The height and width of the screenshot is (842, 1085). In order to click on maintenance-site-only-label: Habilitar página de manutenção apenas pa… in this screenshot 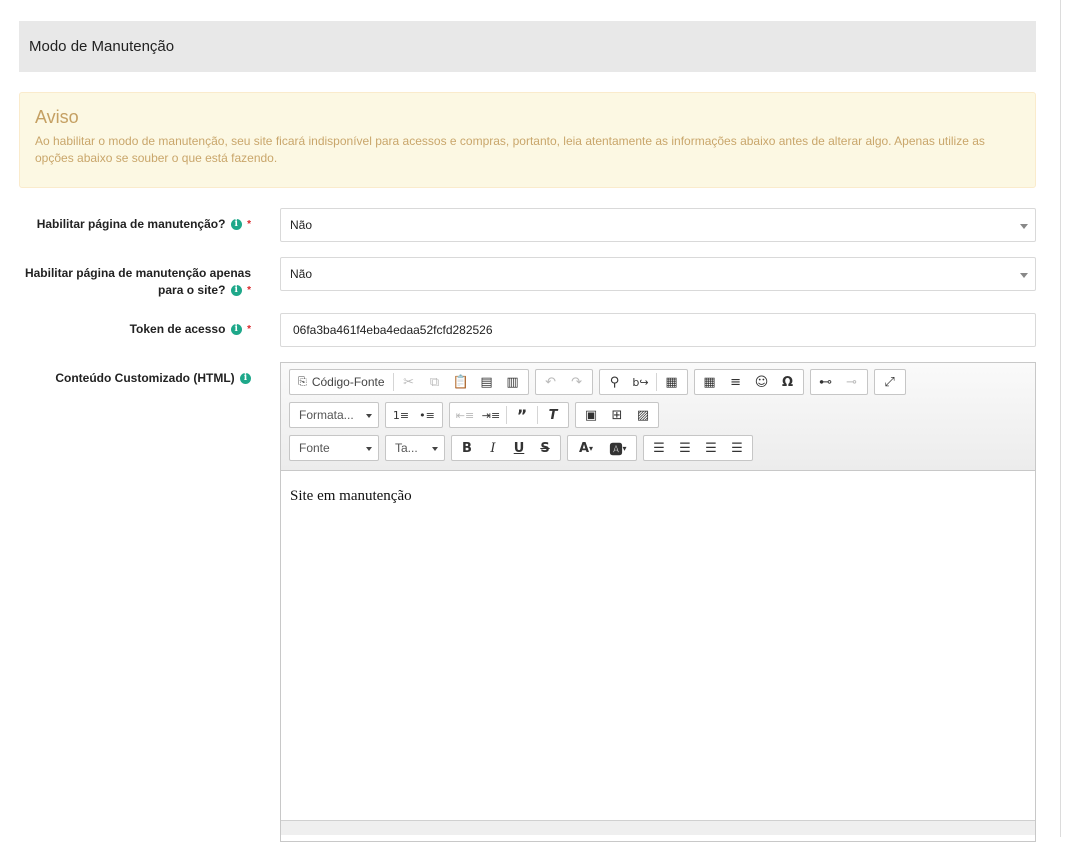, I will do `click(138, 282)`.